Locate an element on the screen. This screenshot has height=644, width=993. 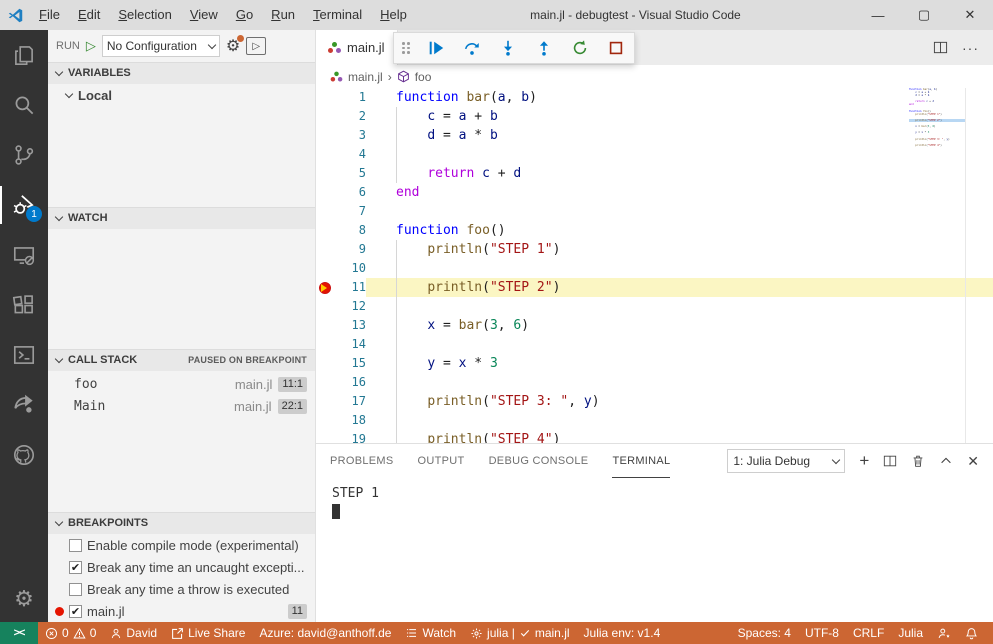
code-line-7: 7 is located at coordinates (654, 211).